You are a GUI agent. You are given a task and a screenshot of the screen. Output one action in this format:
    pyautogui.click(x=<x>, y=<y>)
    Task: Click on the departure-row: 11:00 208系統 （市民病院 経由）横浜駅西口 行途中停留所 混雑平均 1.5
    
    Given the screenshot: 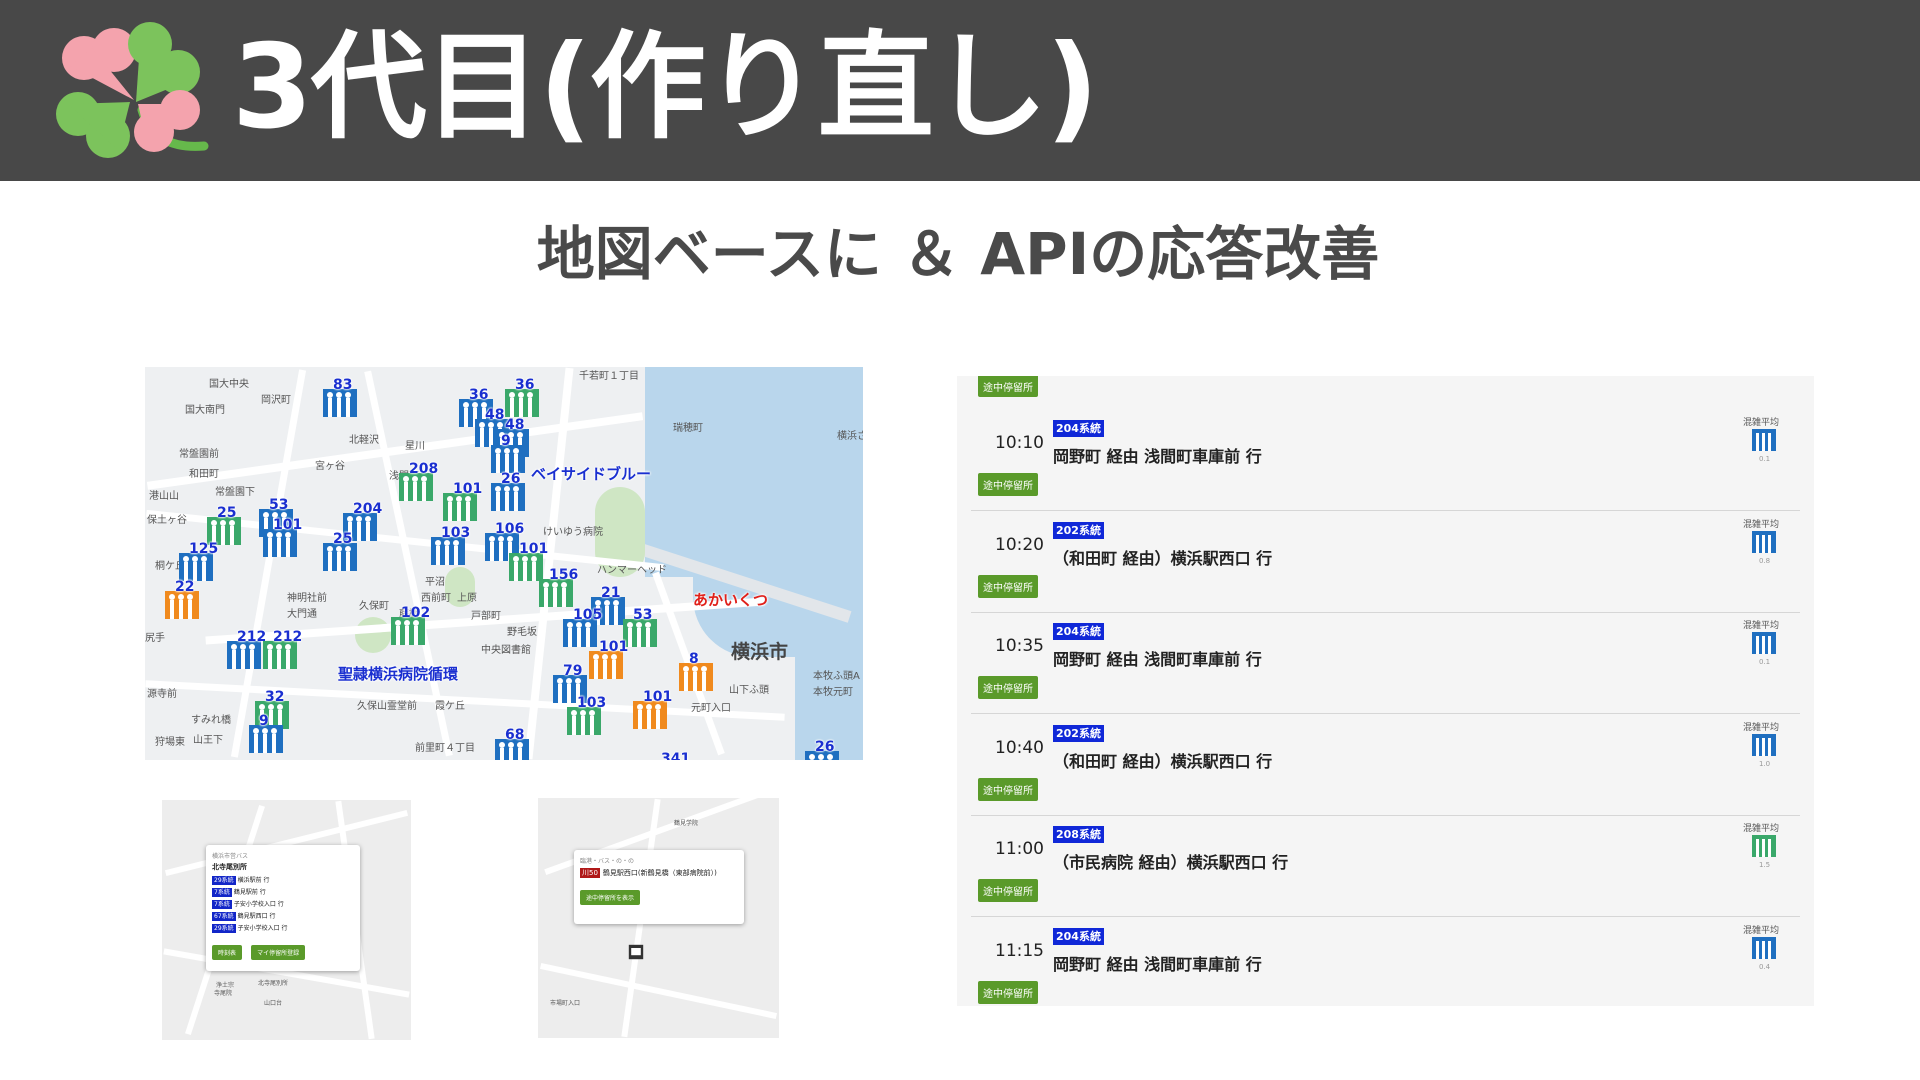 What is the action you would take?
    pyautogui.click(x=1385, y=866)
    